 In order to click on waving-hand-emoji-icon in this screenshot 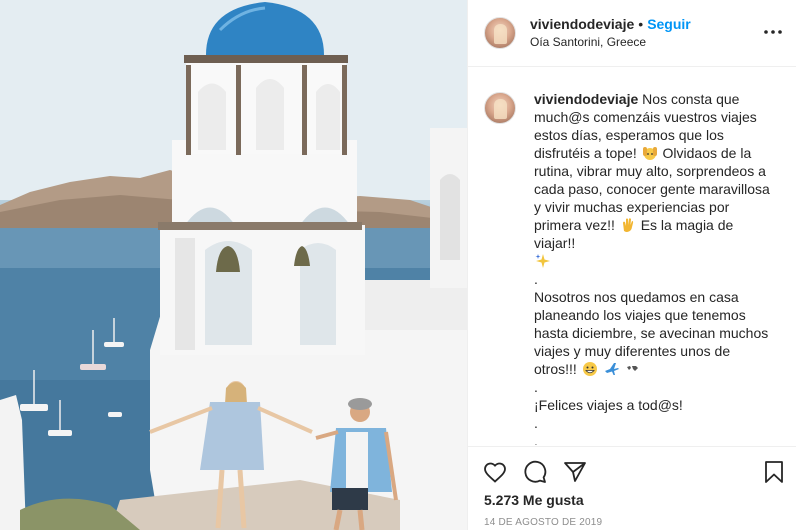, I will do `click(627, 225)`.